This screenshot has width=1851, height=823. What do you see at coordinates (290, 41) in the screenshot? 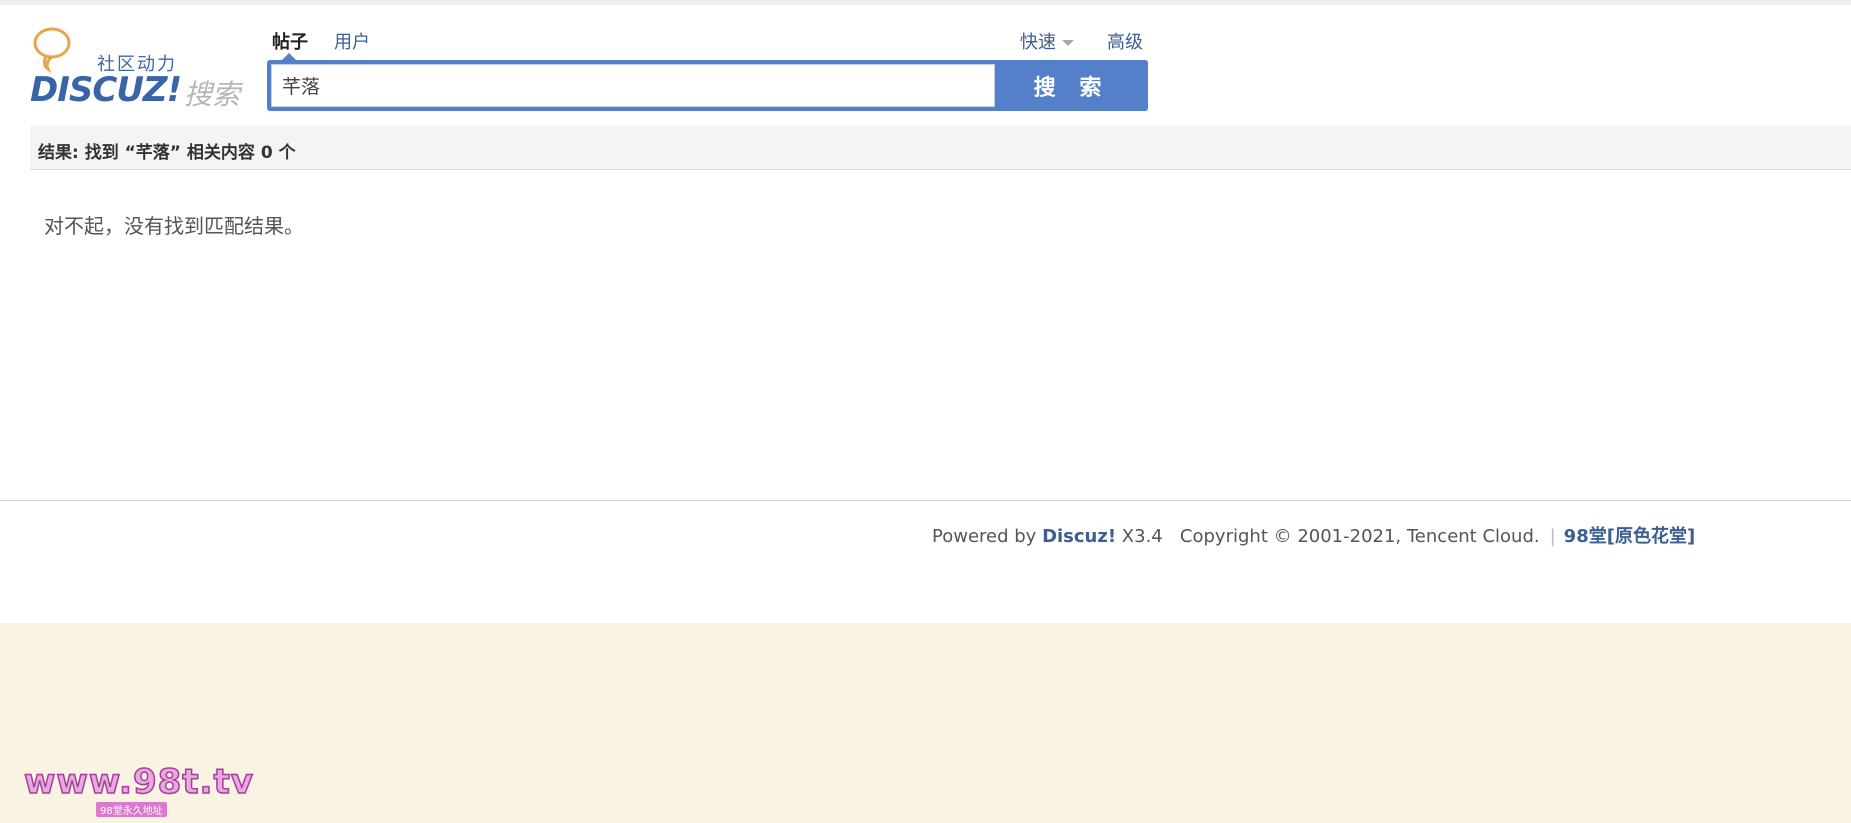
I see `tab-posts: 帖子` at bounding box center [290, 41].